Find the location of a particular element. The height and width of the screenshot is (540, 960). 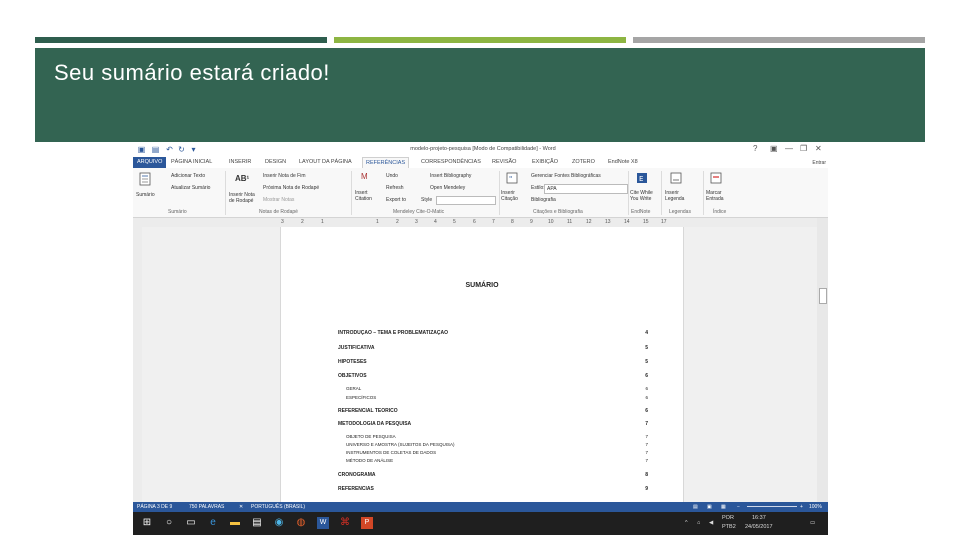

ribbon-display-icon: ▣ is located at coordinates (774, 148).